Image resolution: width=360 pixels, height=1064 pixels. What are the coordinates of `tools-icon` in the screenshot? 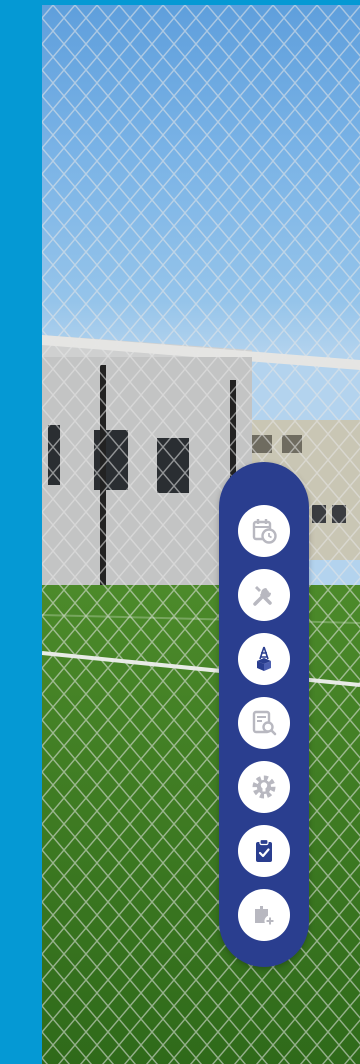 It's located at (262, 596).